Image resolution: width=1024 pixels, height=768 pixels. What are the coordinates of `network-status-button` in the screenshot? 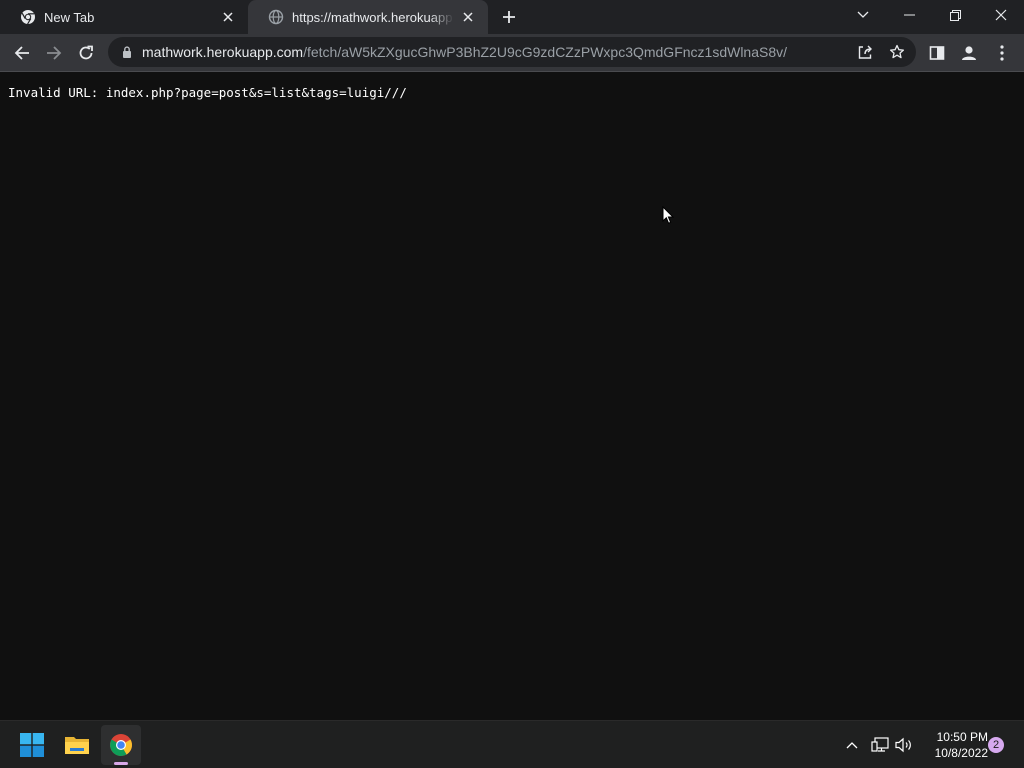 It's located at (880, 745).